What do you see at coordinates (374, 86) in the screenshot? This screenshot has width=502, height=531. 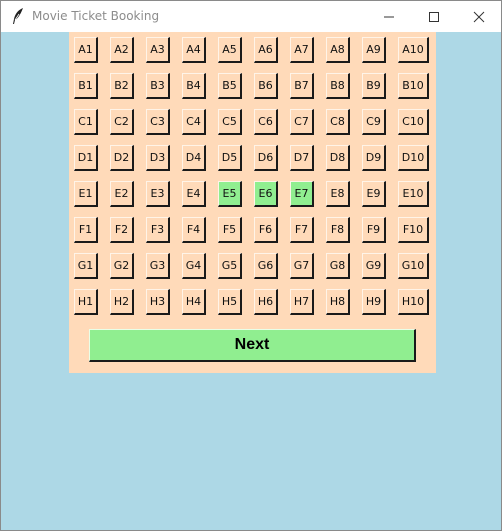 I see `seat-button-b9: B9` at bounding box center [374, 86].